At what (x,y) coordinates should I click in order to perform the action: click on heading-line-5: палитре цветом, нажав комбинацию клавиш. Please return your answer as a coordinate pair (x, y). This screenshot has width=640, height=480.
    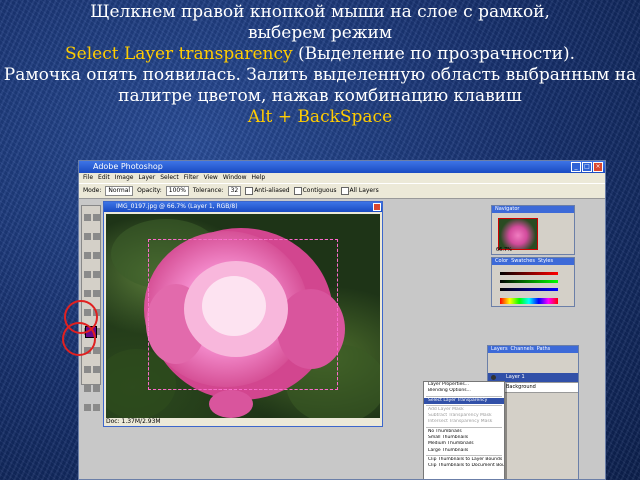
    Looking at the image, I should click on (320, 96).